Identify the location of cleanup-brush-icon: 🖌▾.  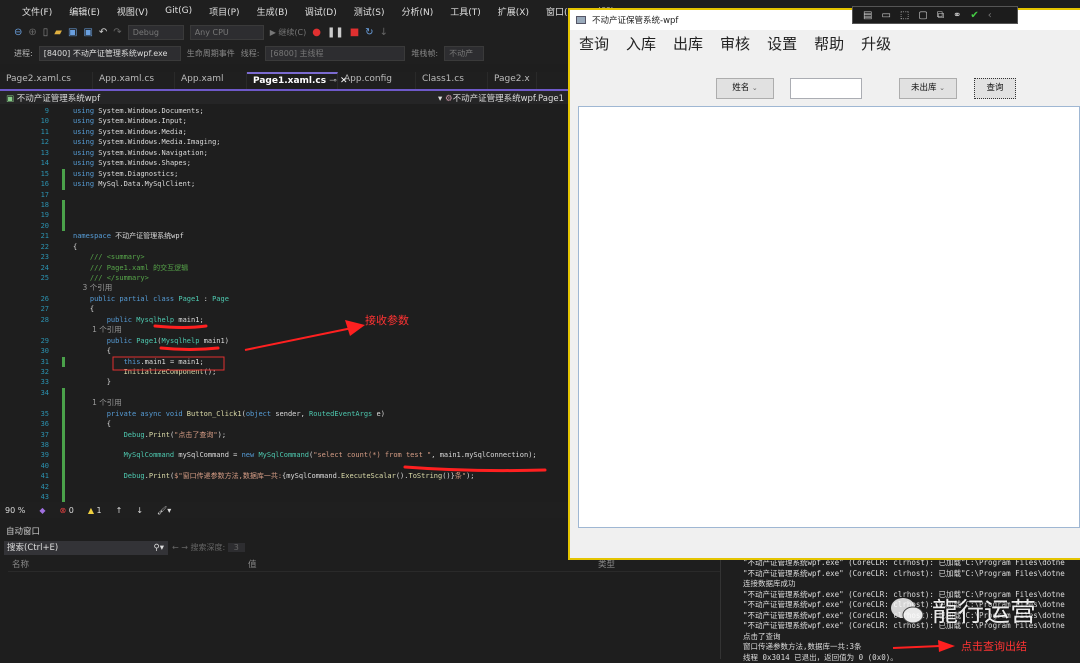
(164, 510).